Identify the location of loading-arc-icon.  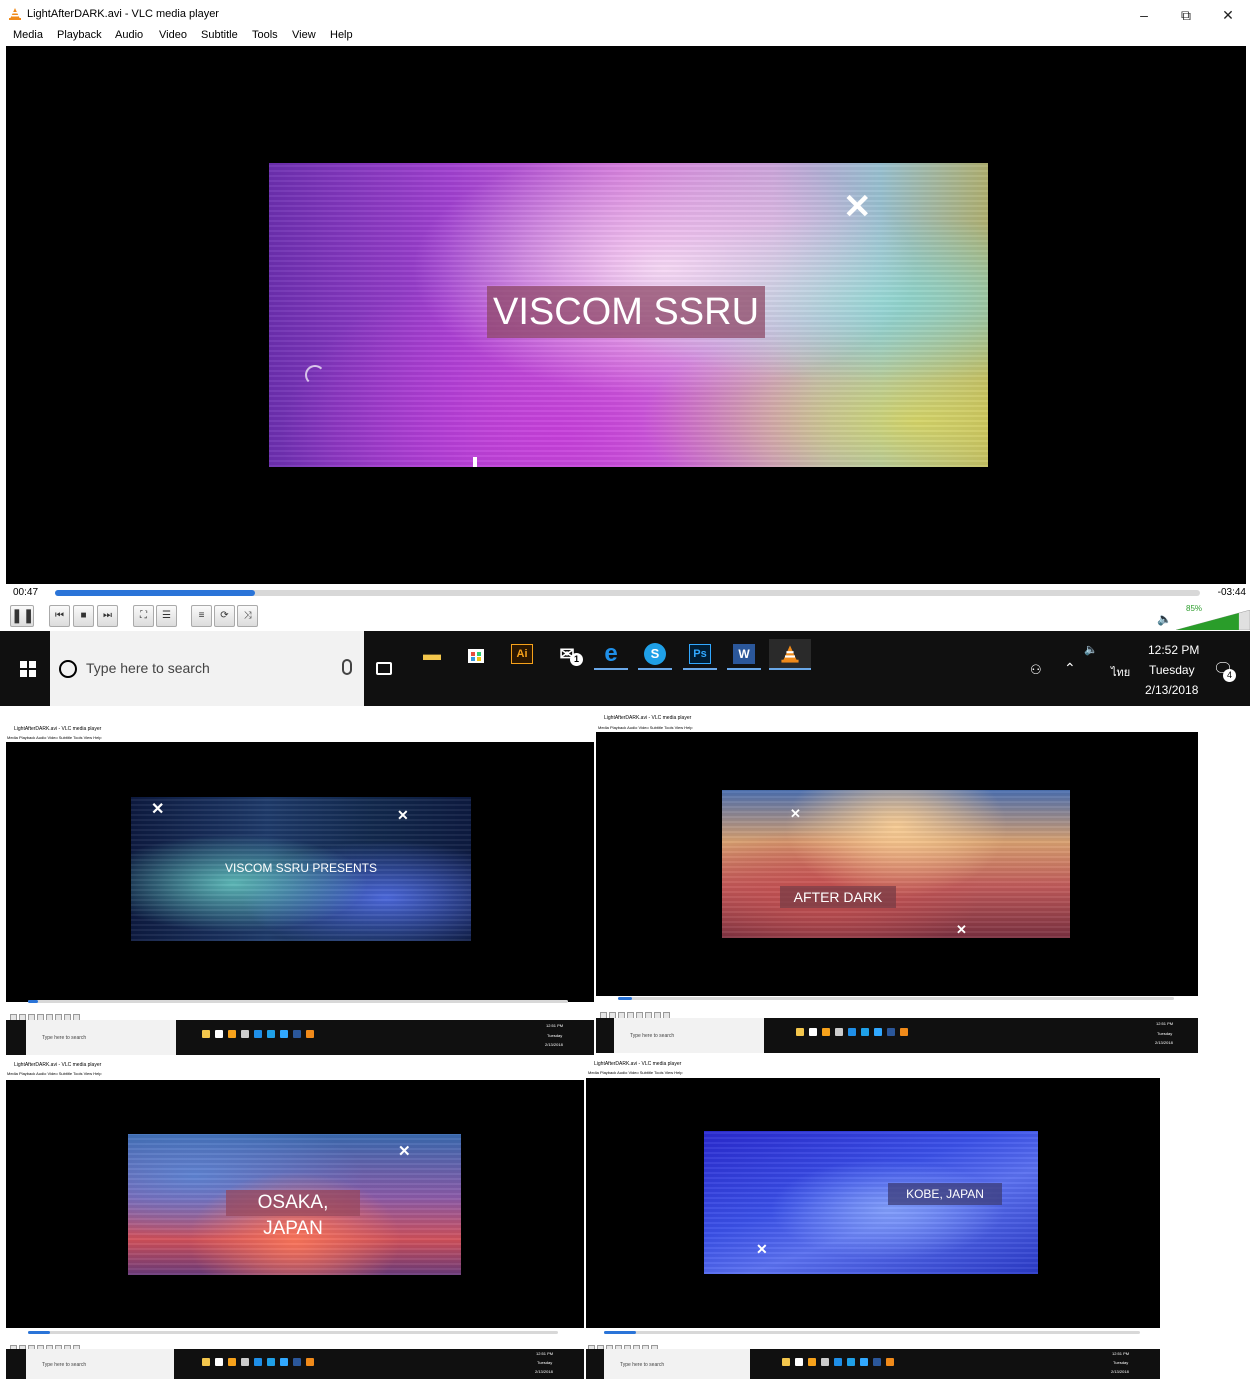
(315, 375).